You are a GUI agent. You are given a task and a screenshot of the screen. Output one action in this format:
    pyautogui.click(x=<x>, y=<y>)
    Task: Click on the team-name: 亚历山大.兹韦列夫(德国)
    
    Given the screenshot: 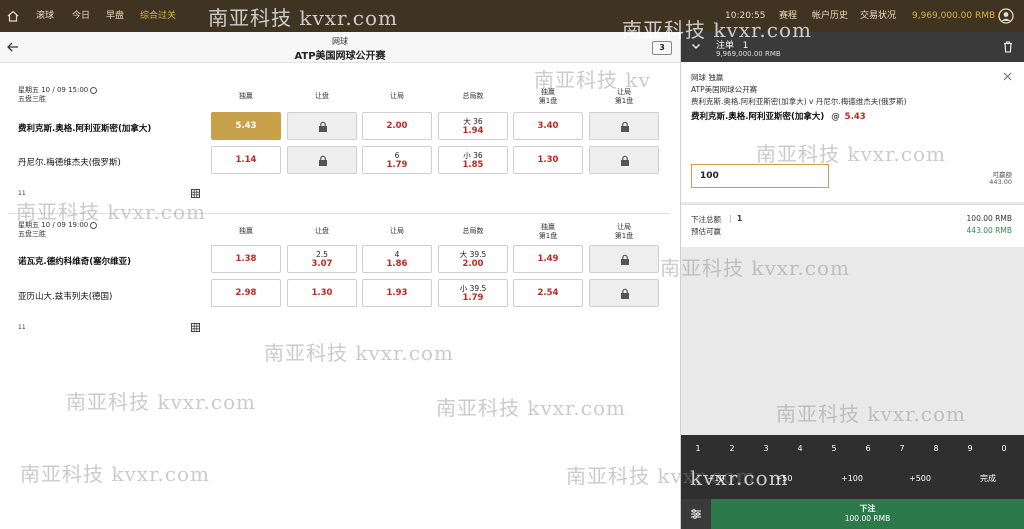 What is the action you would take?
    pyautogui.click(x=65, y=297)
    